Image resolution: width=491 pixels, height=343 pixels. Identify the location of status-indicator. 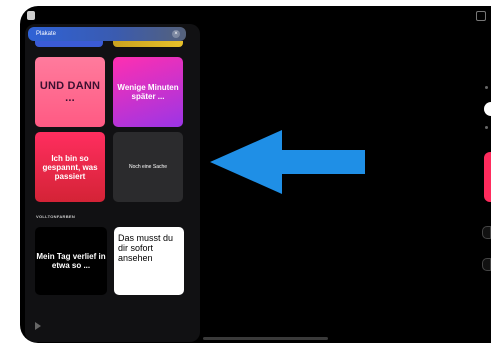
(31, 15).